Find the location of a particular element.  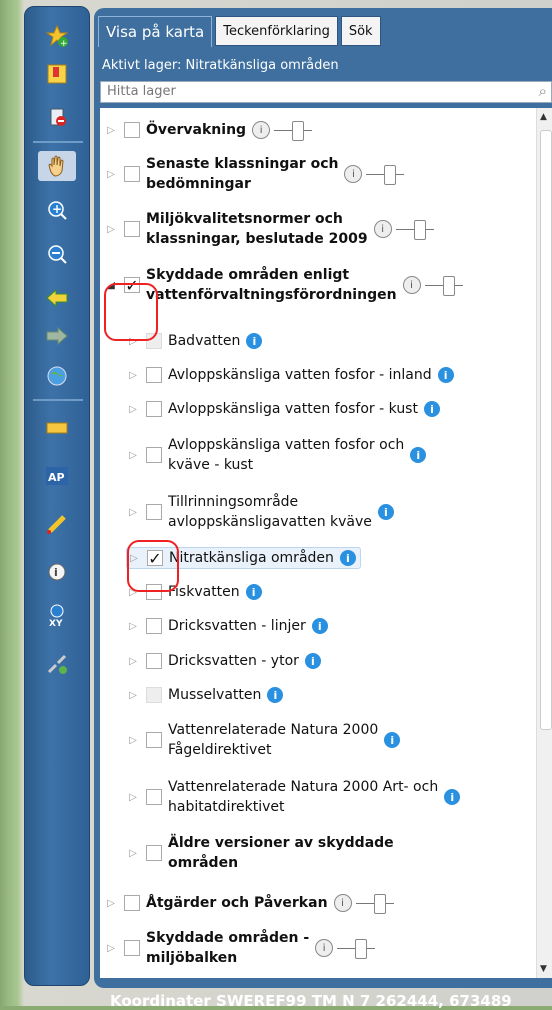

sublayer-dricksvatten-ytor: ▷ Dricksvatten - ytor i is located at coordinates (223, 661).